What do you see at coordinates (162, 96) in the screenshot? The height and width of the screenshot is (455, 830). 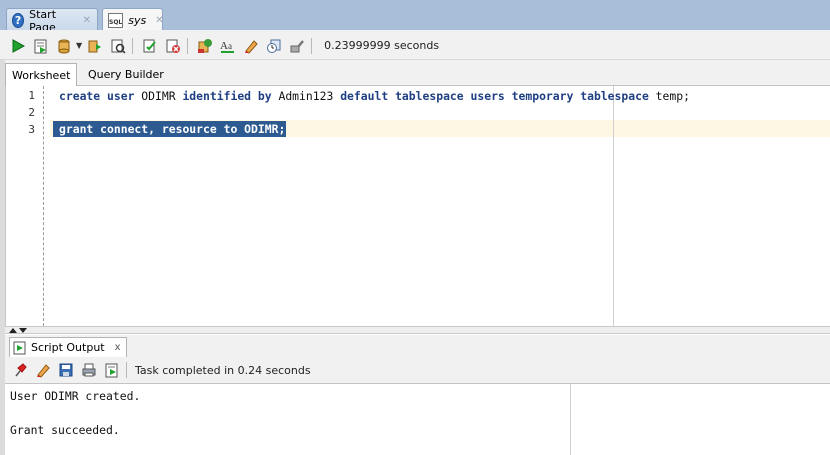 I see `sql-identifier: ODIMR` at bounding box center [162, 96].